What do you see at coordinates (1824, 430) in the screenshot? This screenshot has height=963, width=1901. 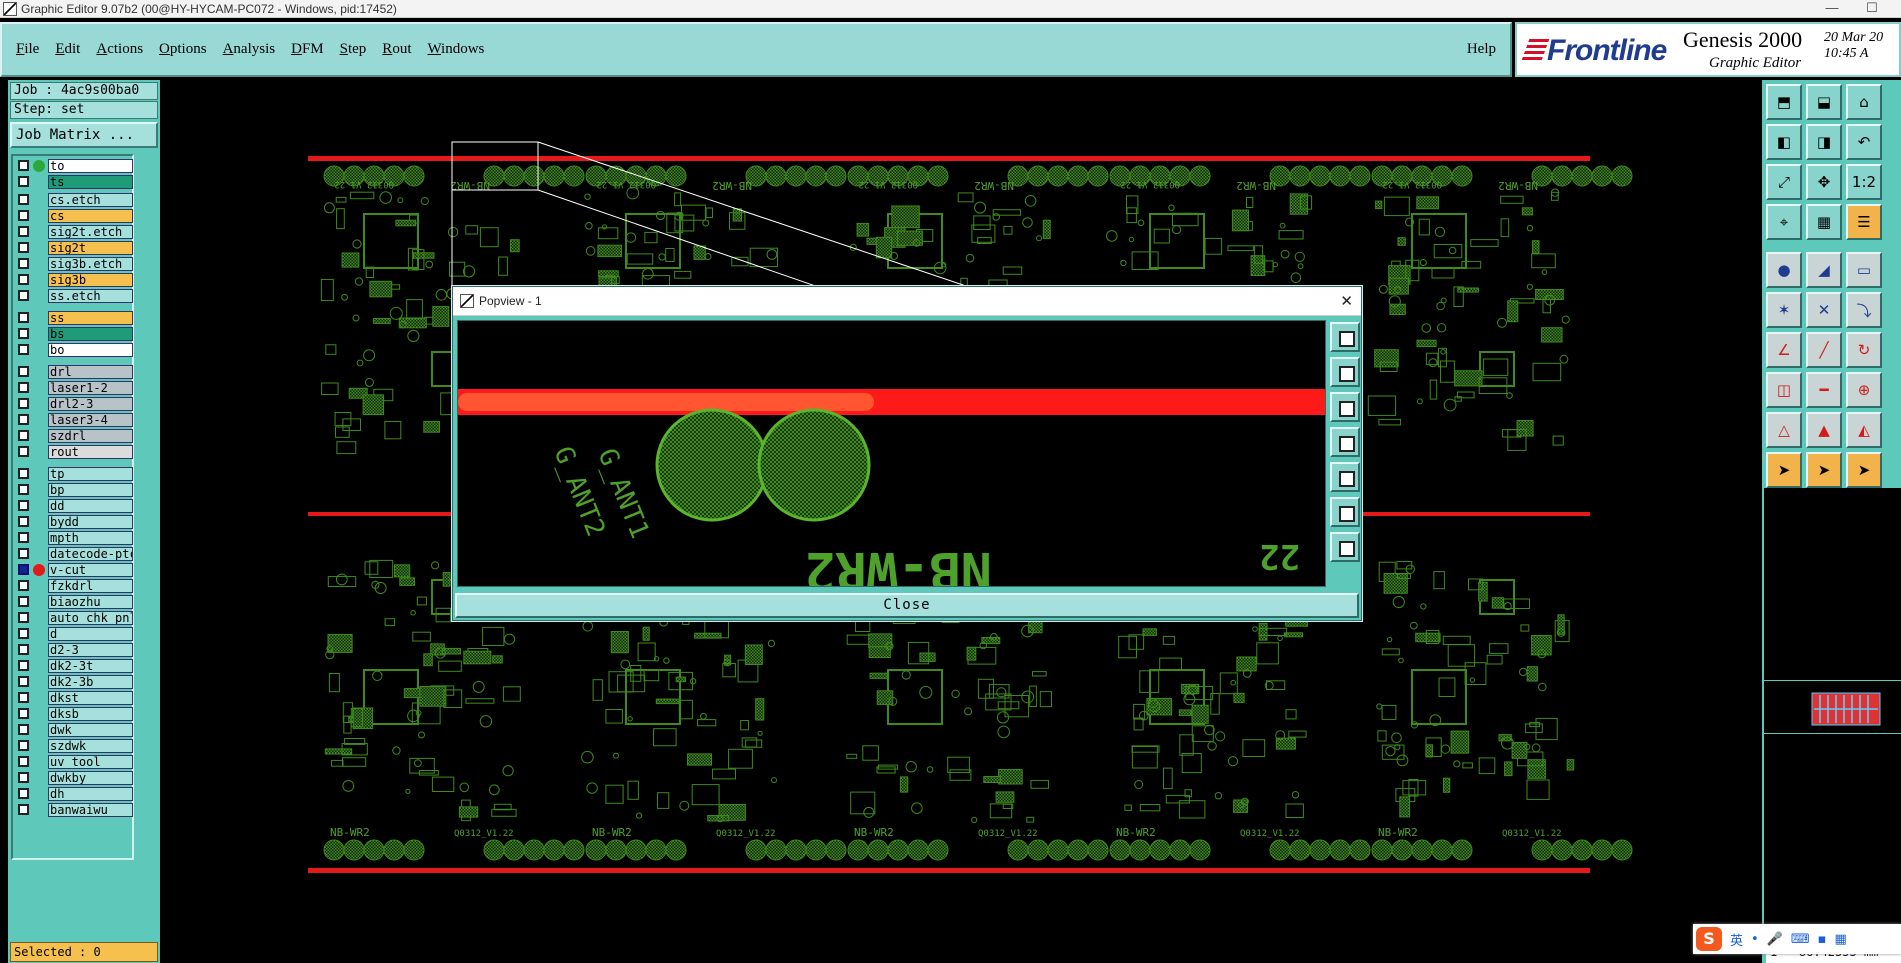 I see `triangle-outline-icon: ▲` at bounding box center [1824, 430].